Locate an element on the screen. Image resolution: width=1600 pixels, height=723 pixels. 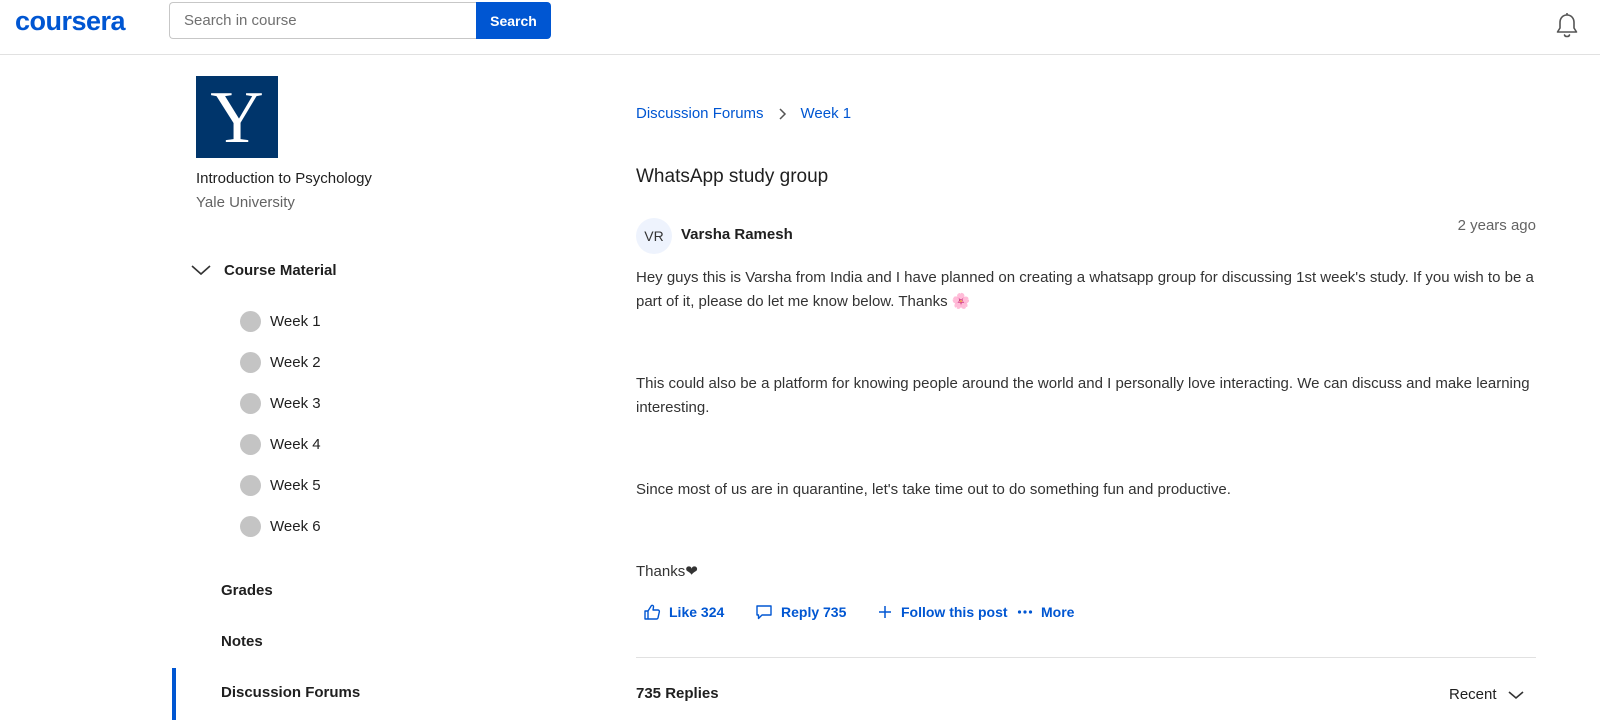
search-button: Search is located at coordinates (513, 20).